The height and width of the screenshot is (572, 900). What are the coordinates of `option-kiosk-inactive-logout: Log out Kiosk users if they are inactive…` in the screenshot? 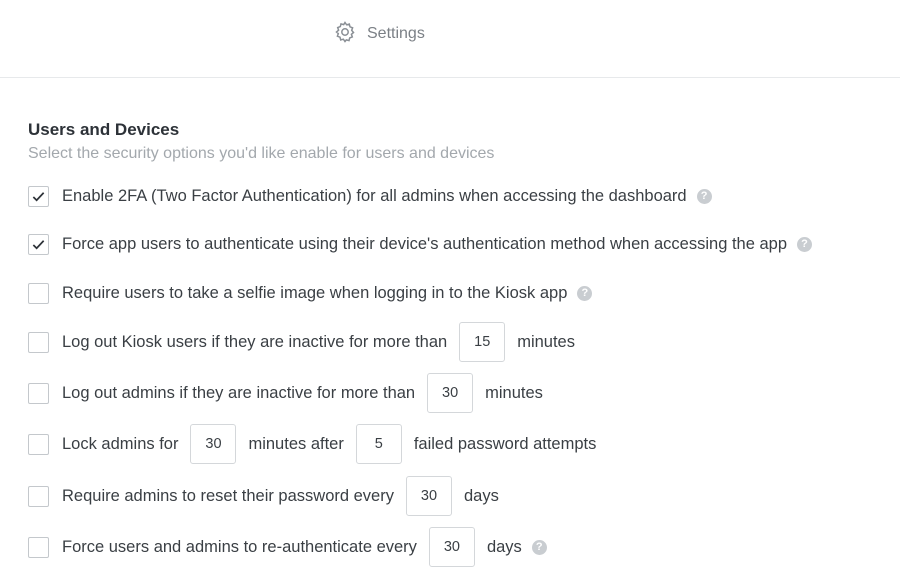 It's located at (301, 342).